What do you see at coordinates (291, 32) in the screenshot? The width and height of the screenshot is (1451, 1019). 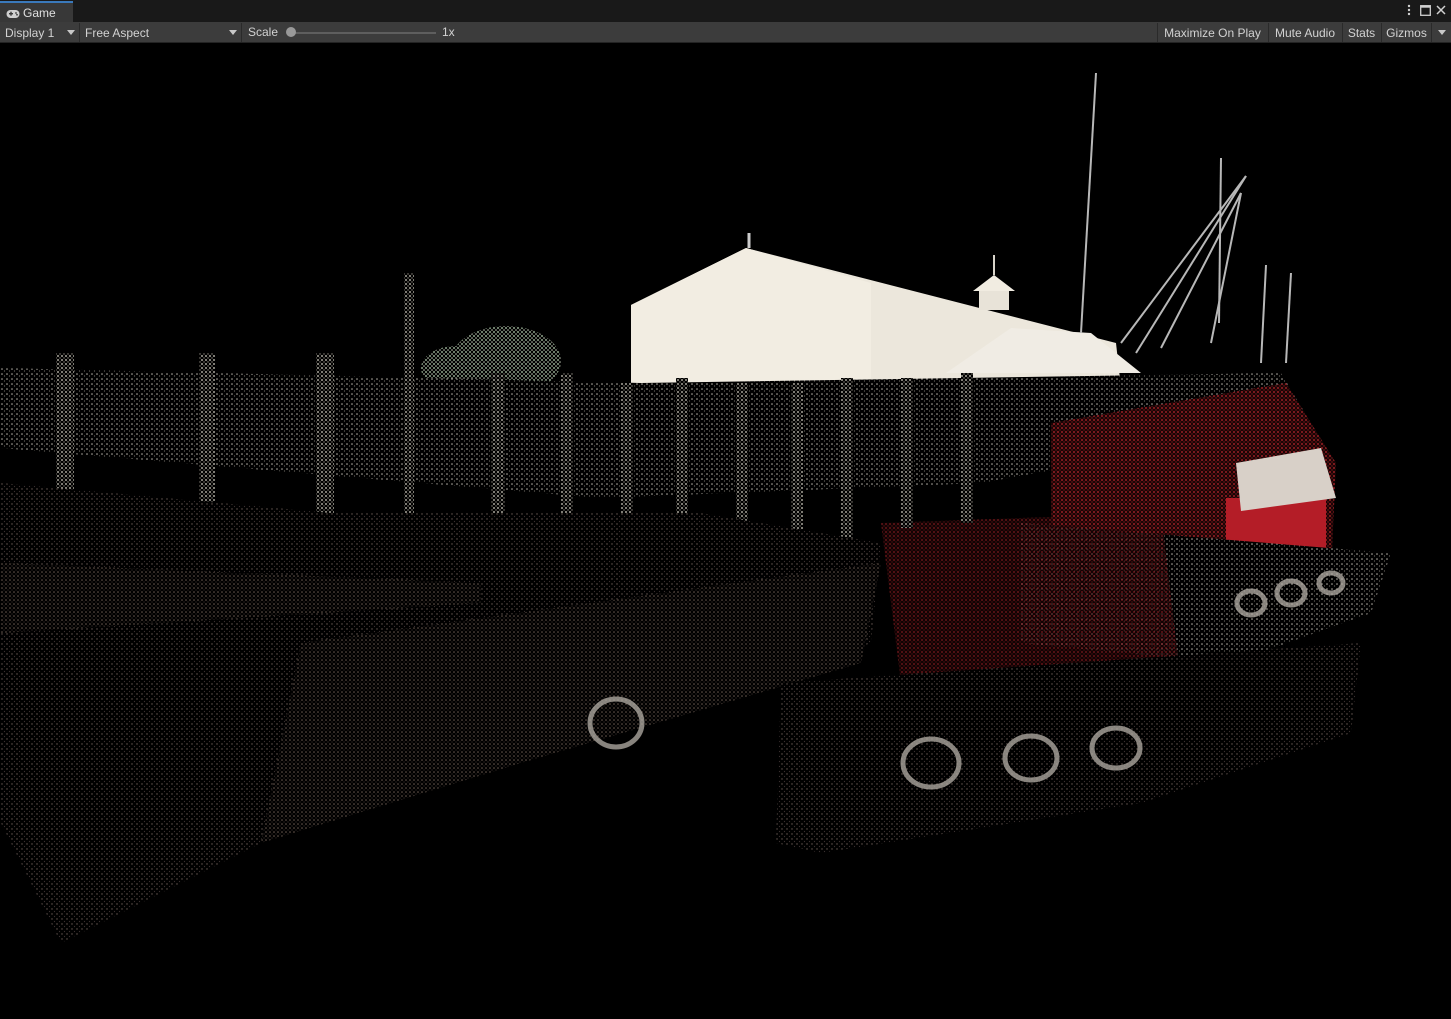 I see `scale-slider-thumb` at bounding box center [291, 32].